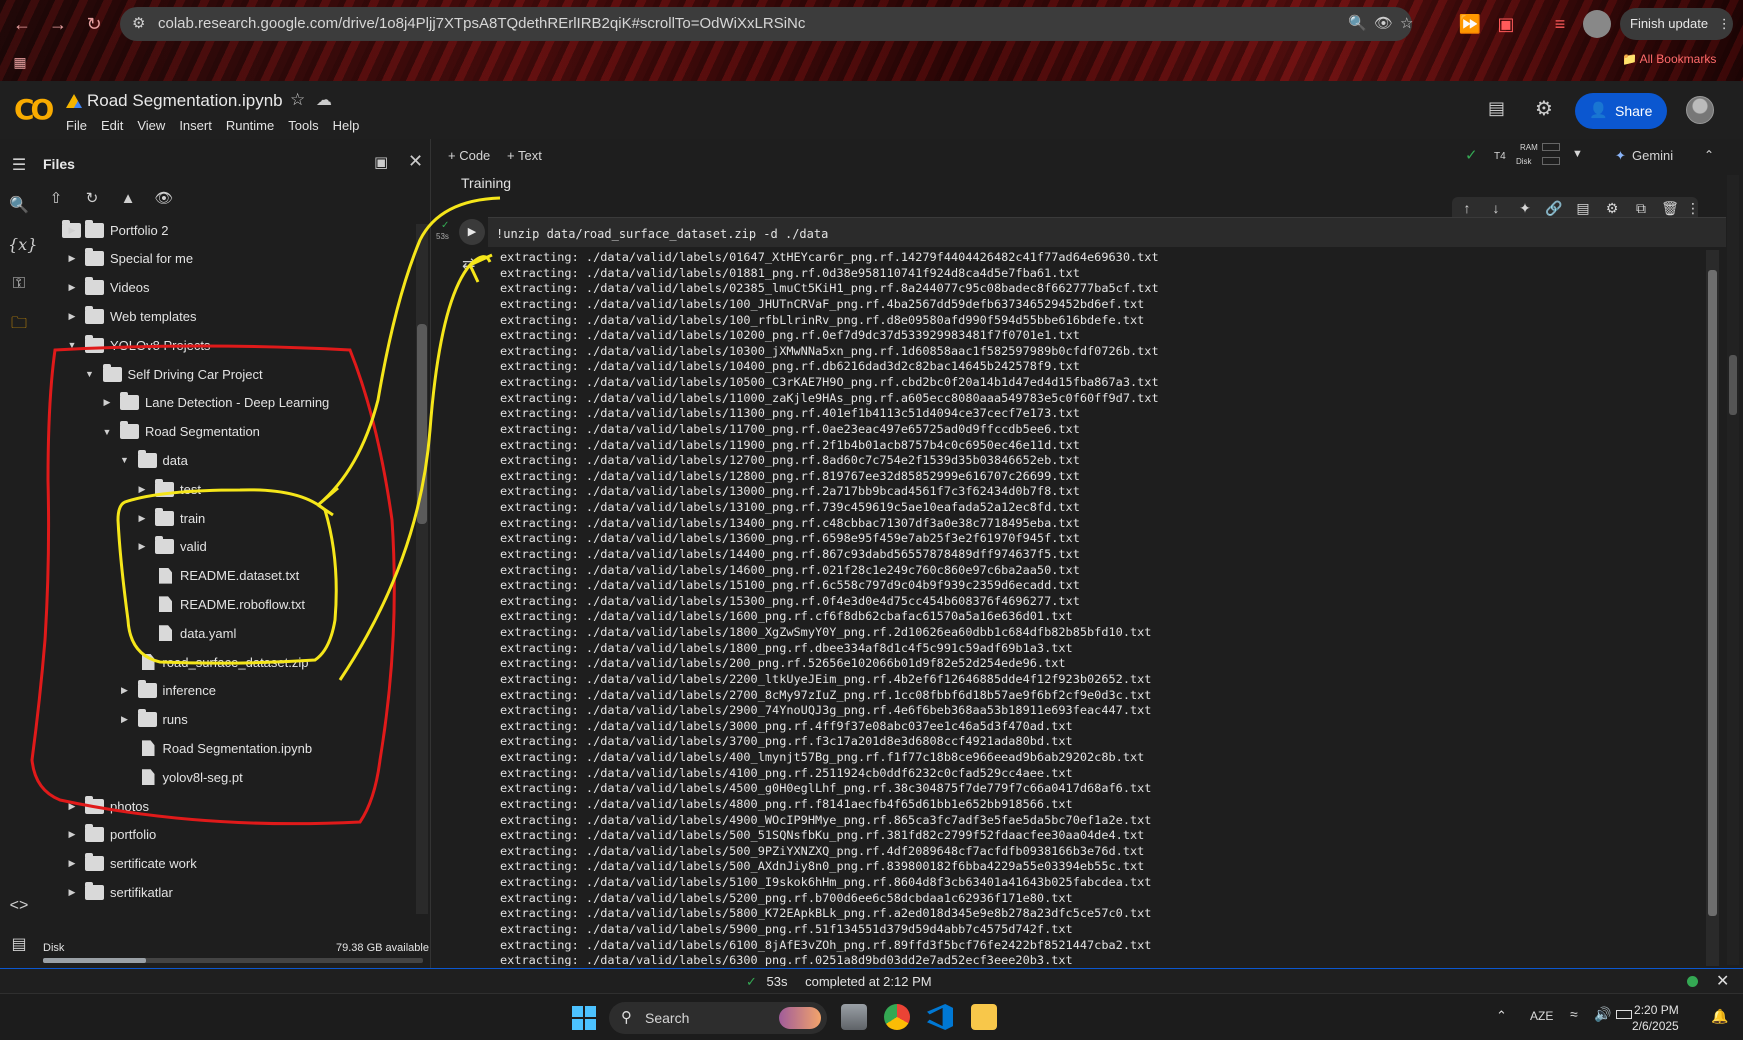 This screenshot has width=1743, height=1040. I want to click on variables-icon: {x}, so click(22, 245).